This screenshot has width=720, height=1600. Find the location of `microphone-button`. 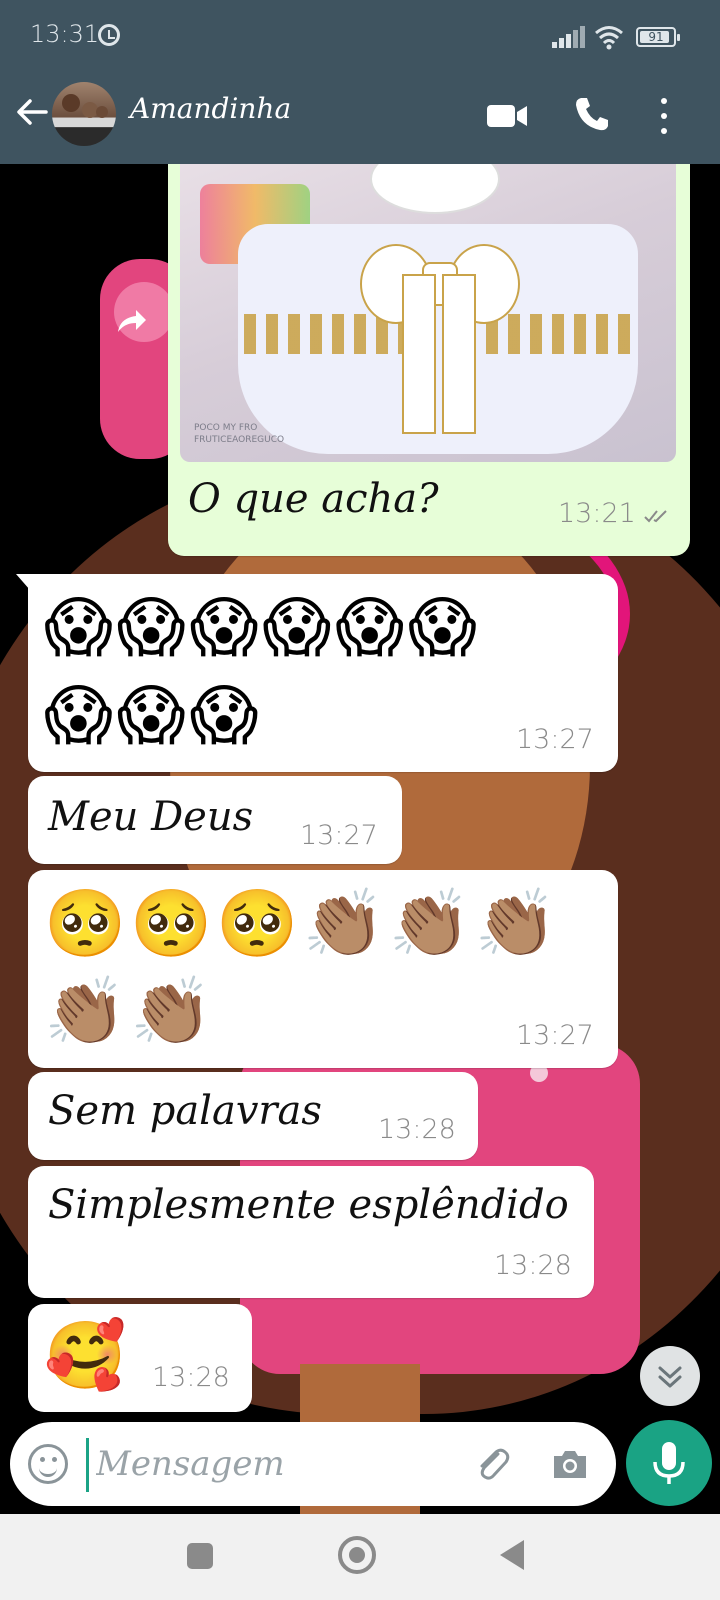

microphone-button is located at coordinates (669, 1463).